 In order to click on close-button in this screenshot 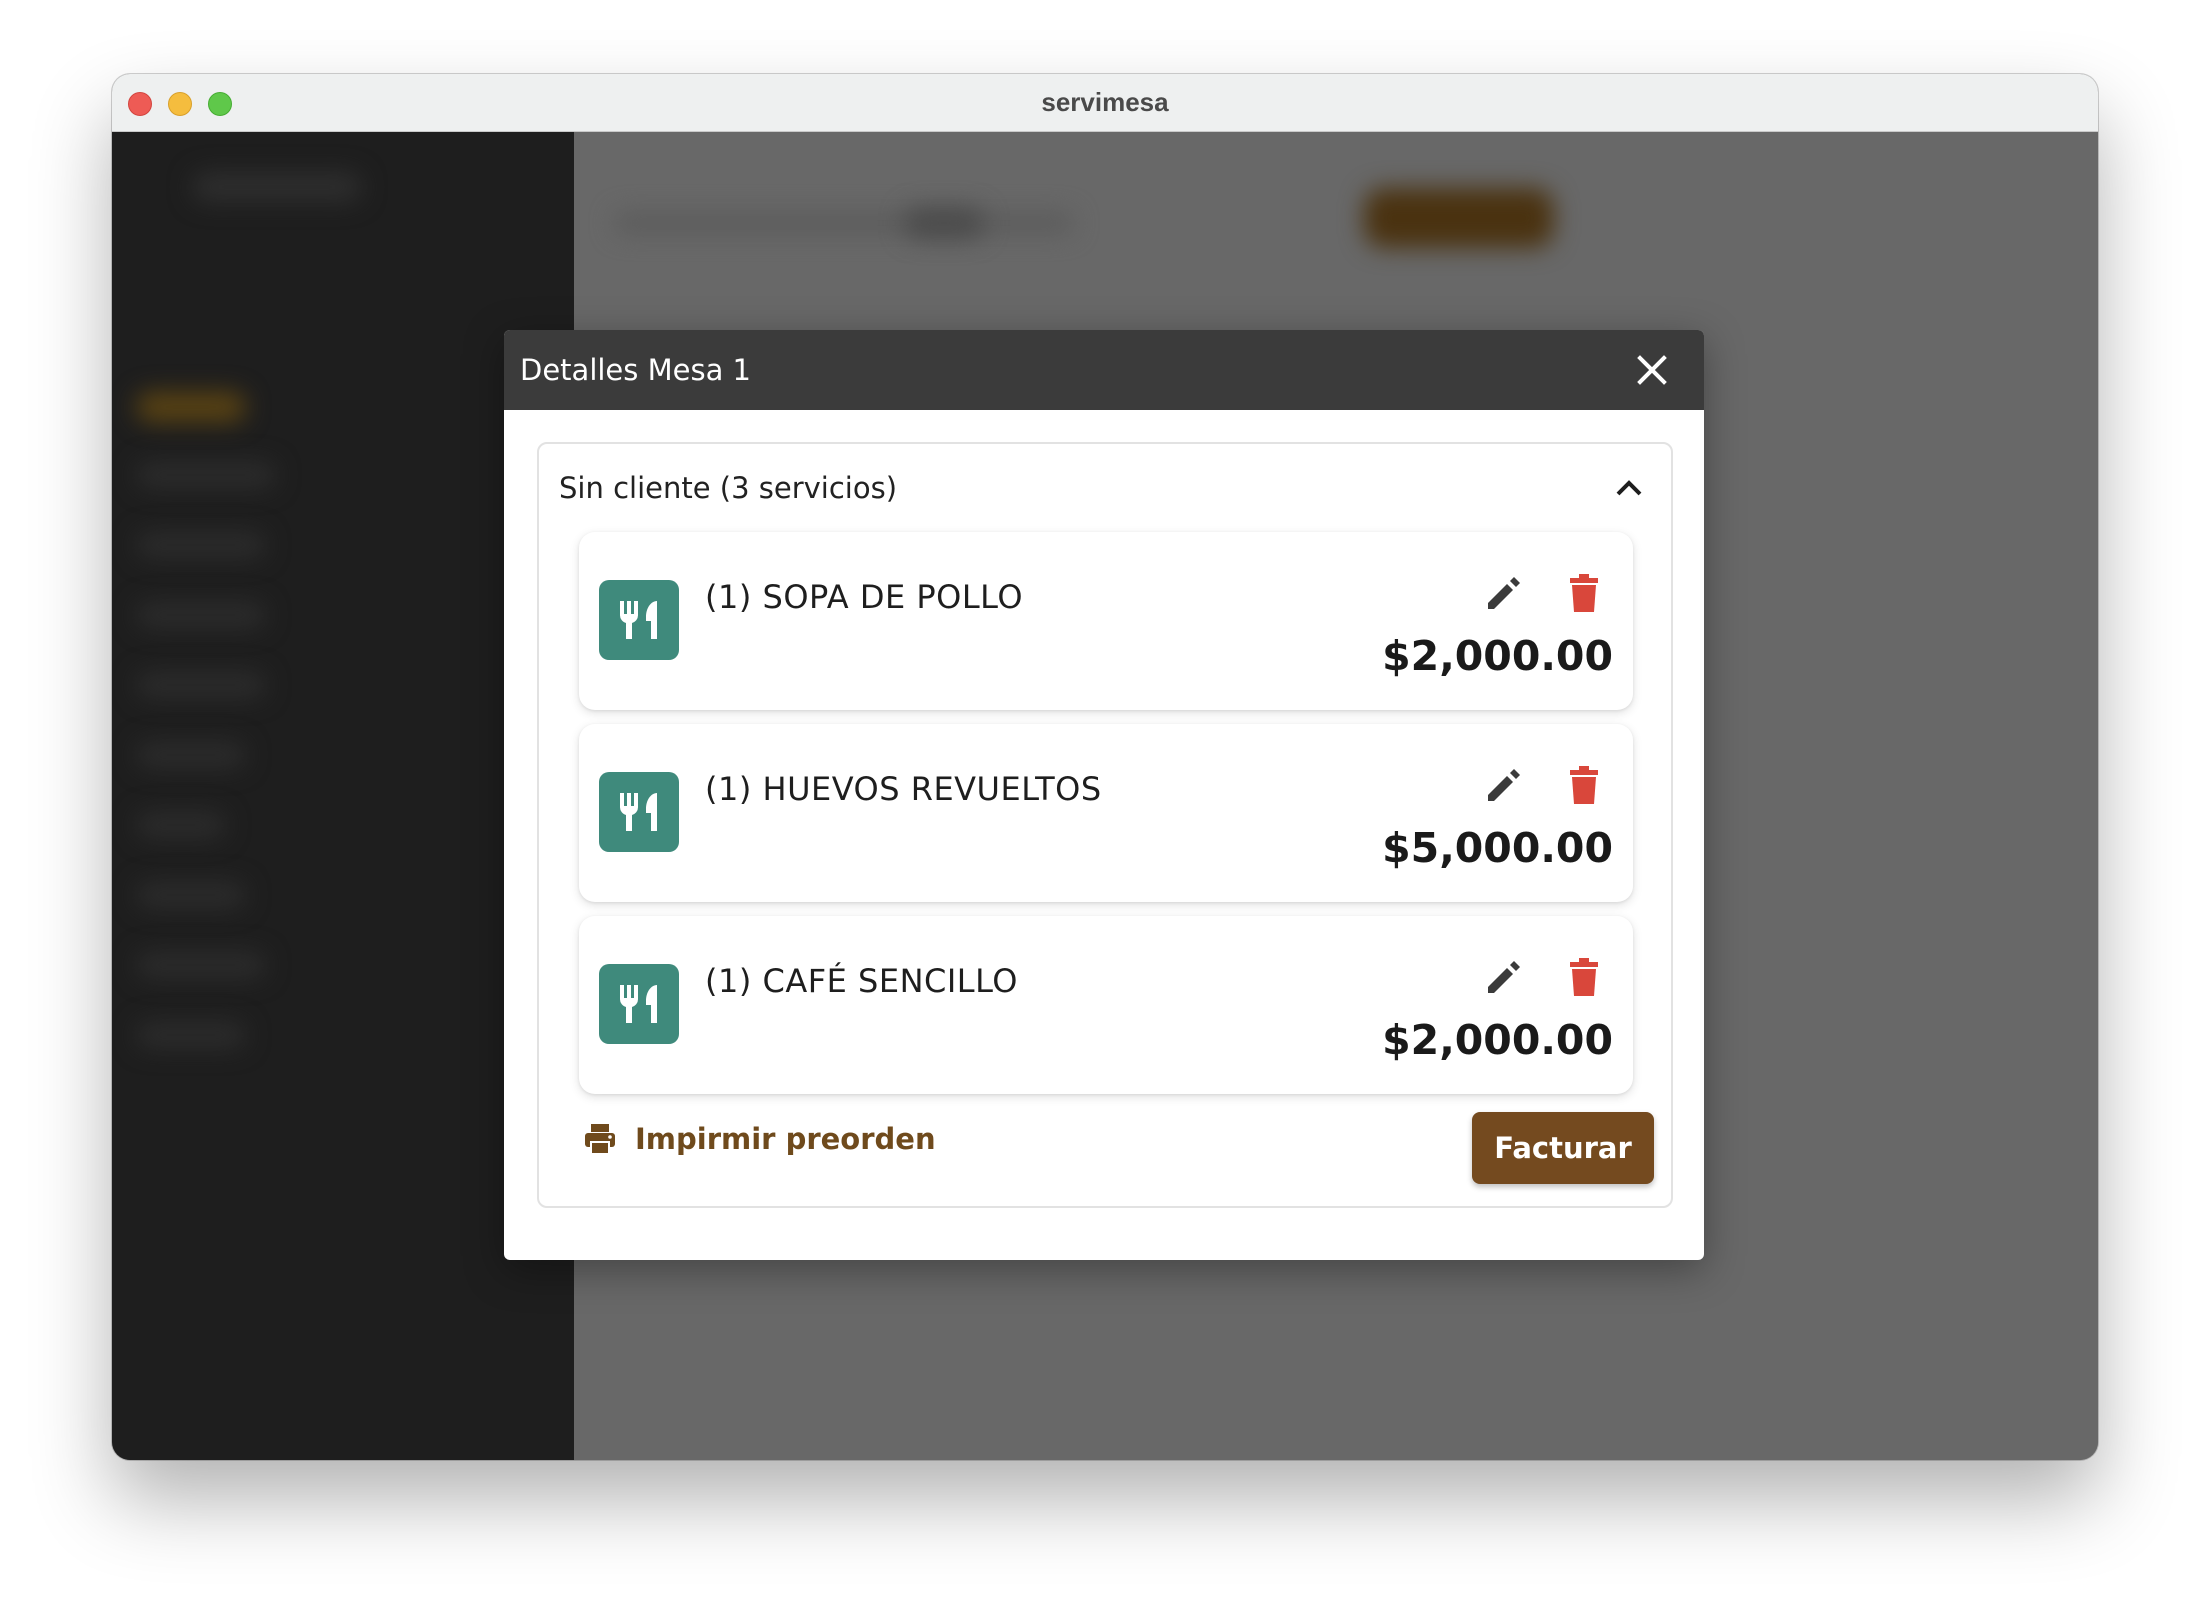, I will do `click(1652, 370)`.